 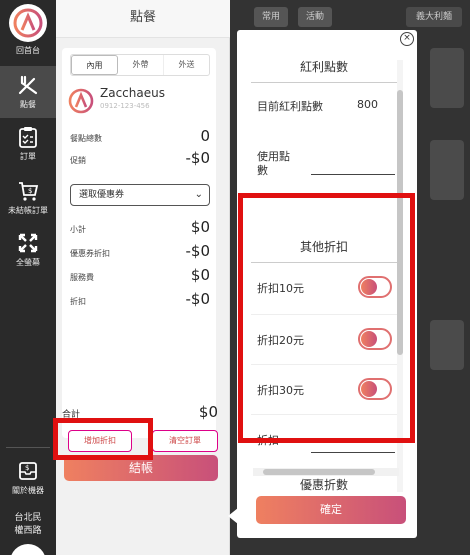 What do you see at coordinates (86, 138) in the screenshot?
I see `row-label: 餐點總數` at bounding box center [86, 138].